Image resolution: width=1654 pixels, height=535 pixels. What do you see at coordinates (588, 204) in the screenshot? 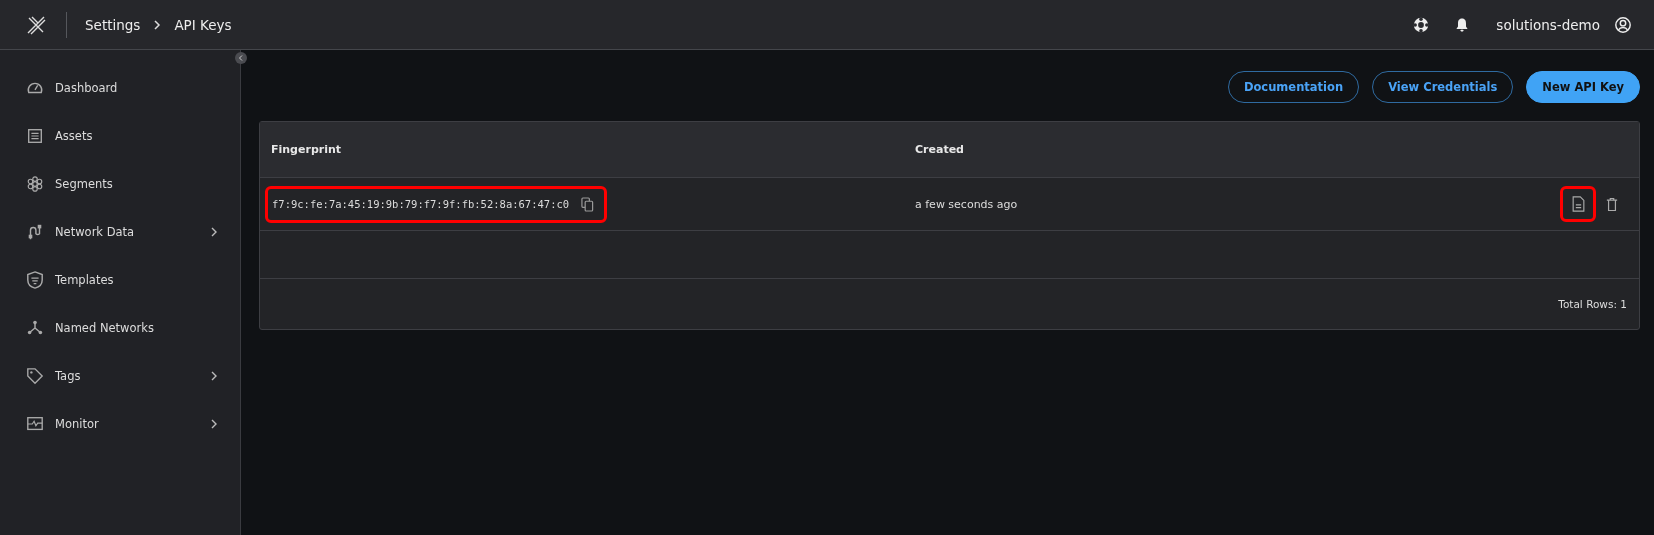
I see `copy-icon` at bounding box center [588, 204].